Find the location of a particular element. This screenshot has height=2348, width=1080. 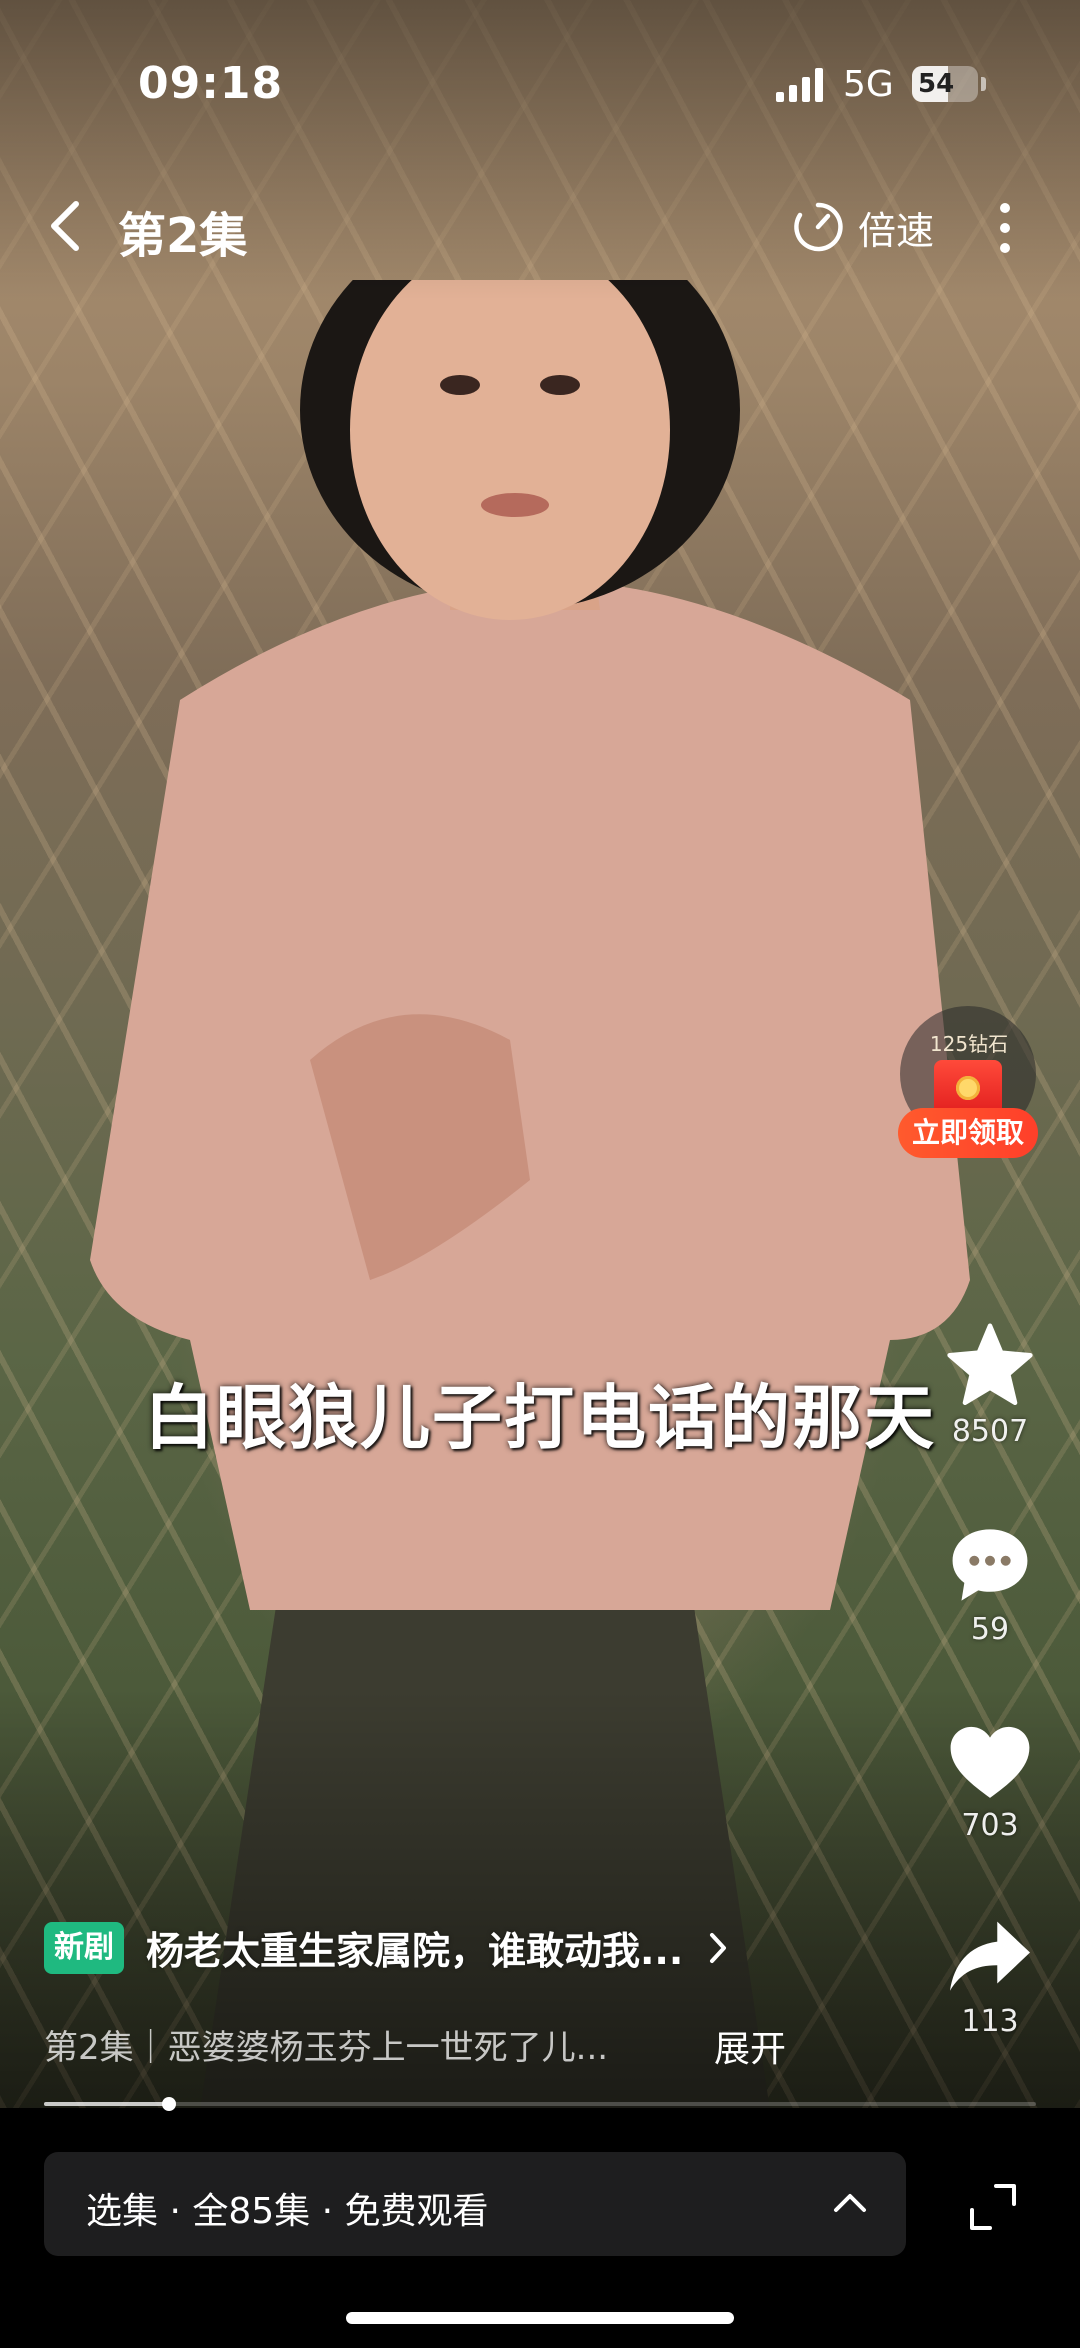

status-time: 09:18 is located at coordinates (211, 83).